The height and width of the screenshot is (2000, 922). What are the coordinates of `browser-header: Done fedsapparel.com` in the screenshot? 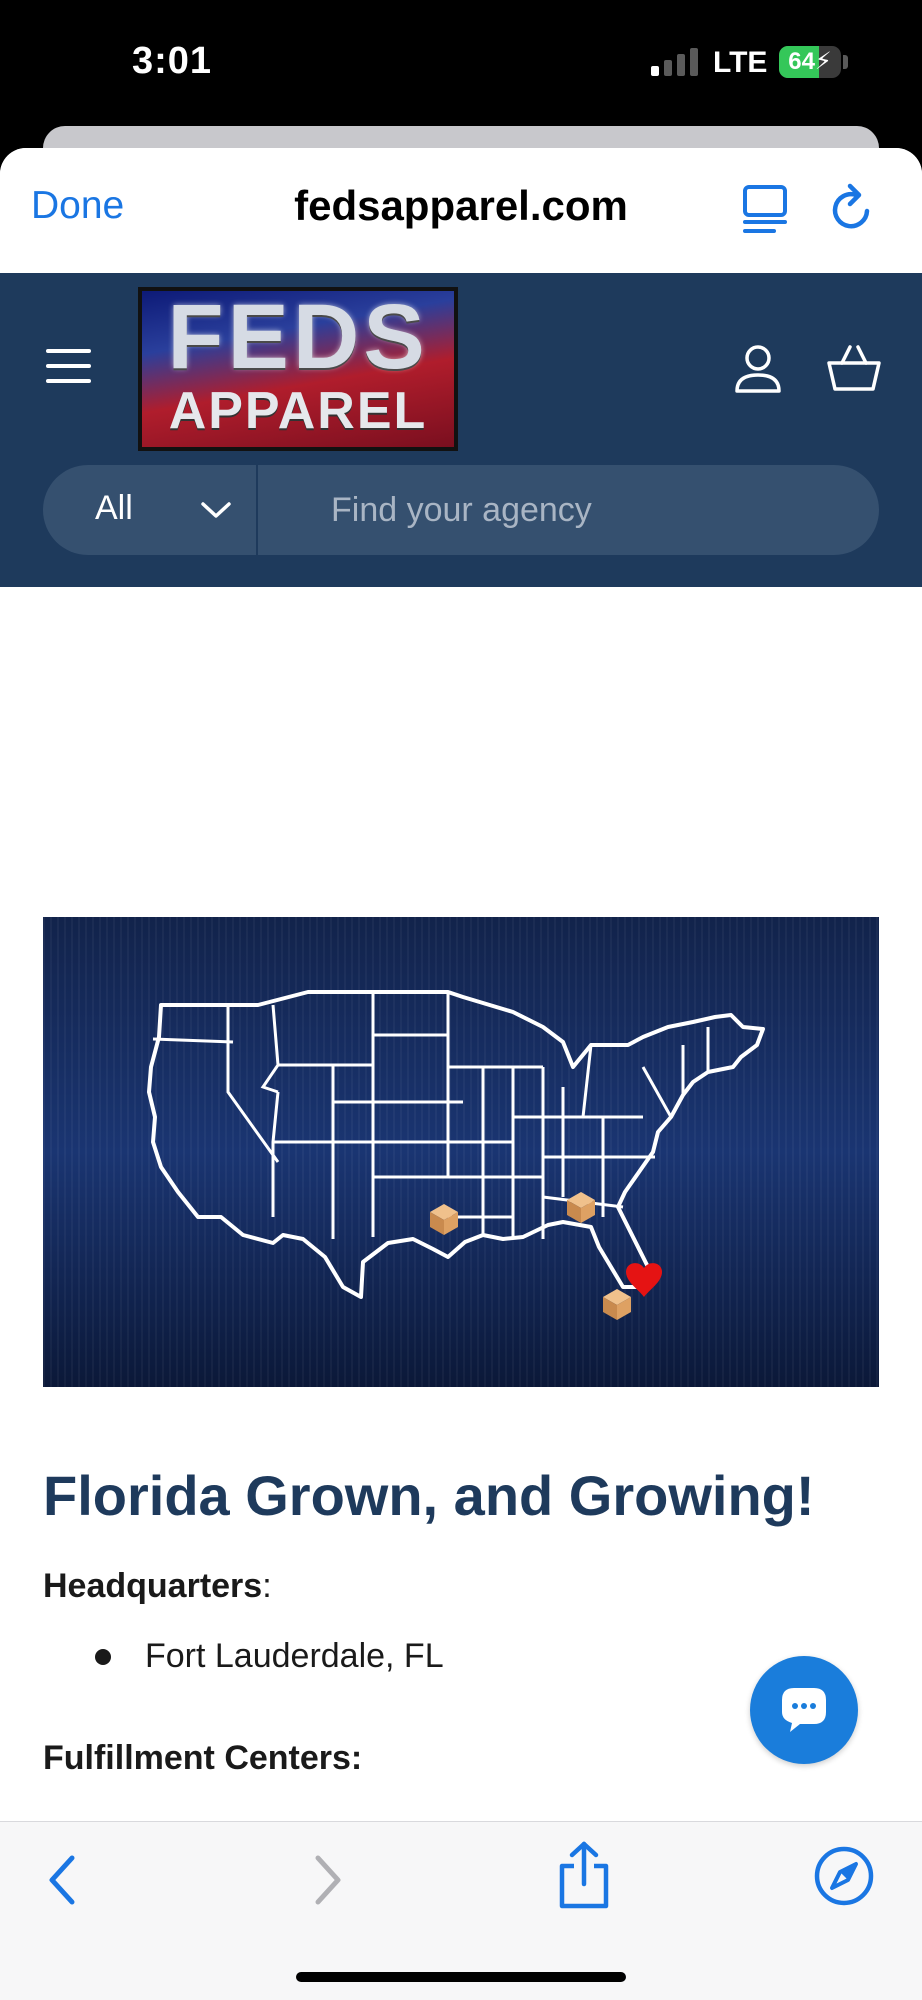 It's located at (461, 210).